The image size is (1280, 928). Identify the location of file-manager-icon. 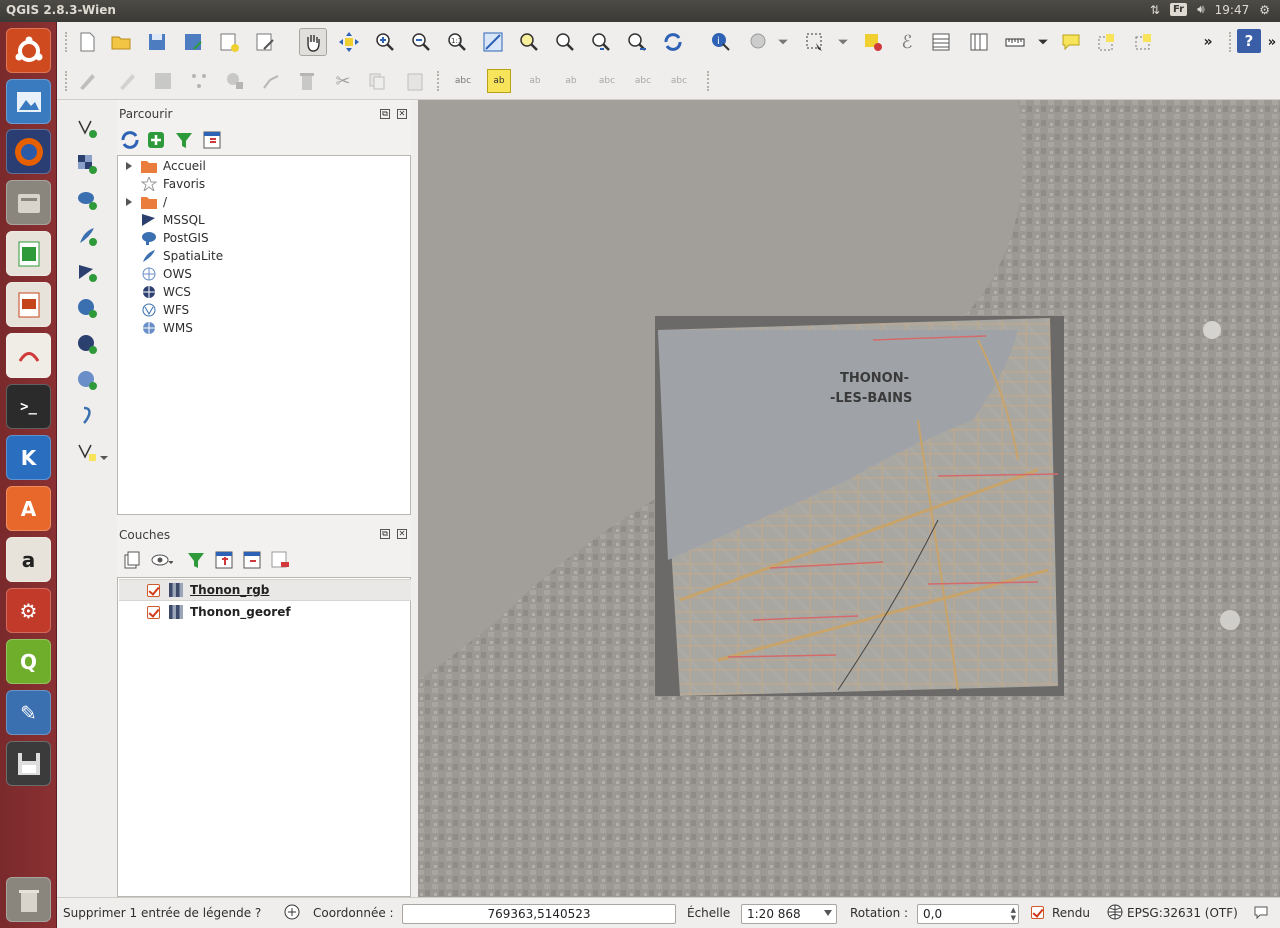
(28, 202).